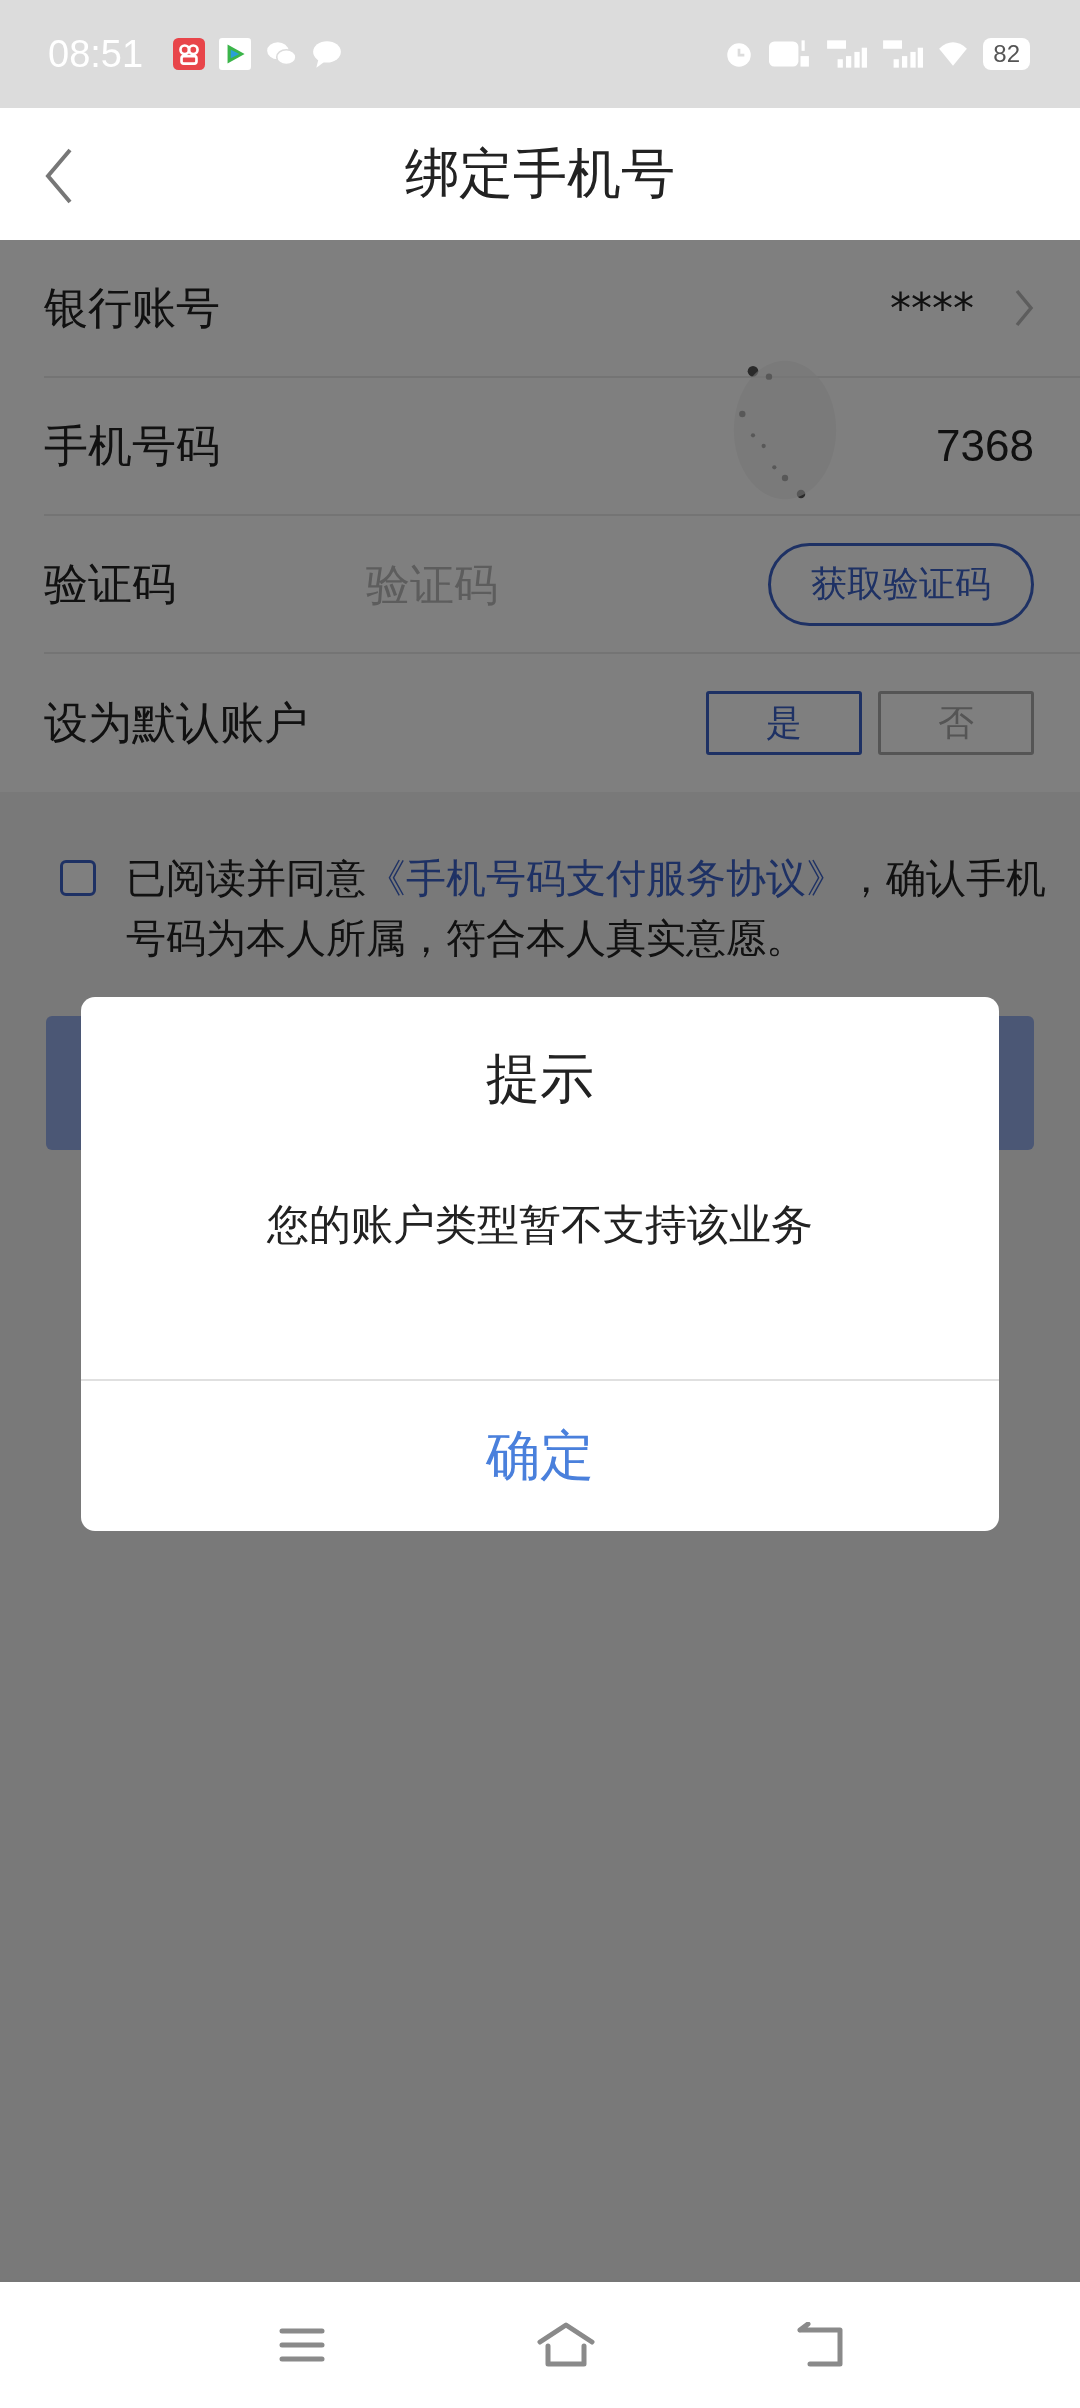 Image resolution: width=1080 pixels, height=2408 pixels. Describe the element at coordinates (901, 584) in the screenshot. I see `get-code-button: 获取验证码` at that location.